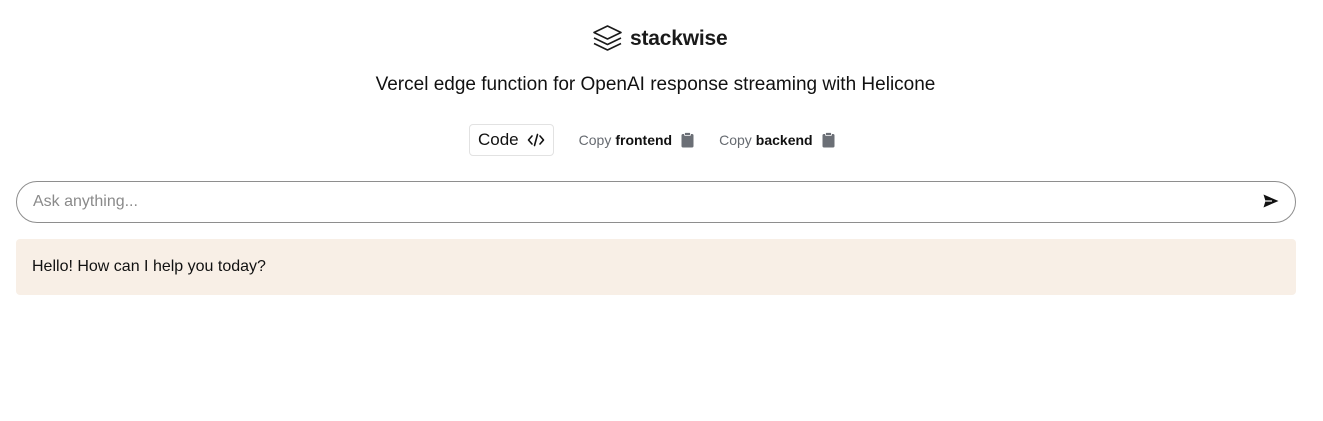 The height and width of the screenshot is (421, 1323). I want to click on code-brackets-icon, so click(536, 140).